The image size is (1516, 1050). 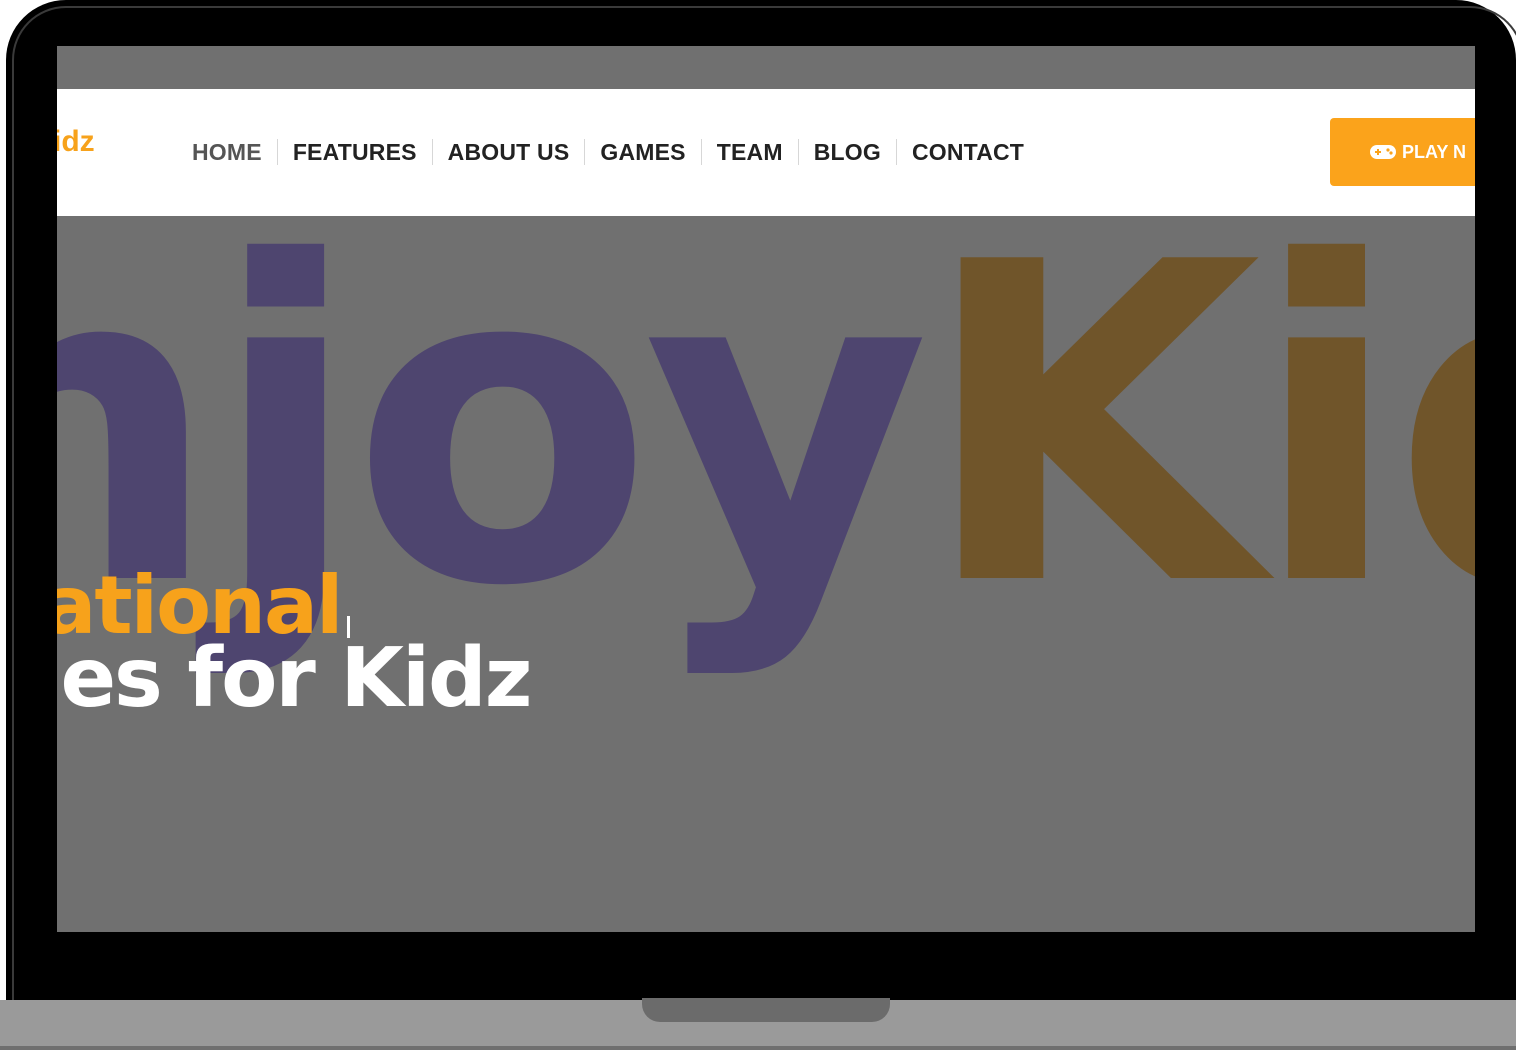 What do you see at coordinates (1383, 152) in the screenshot?
I see `gamepad-icon` at bounding box center [1383, 152].